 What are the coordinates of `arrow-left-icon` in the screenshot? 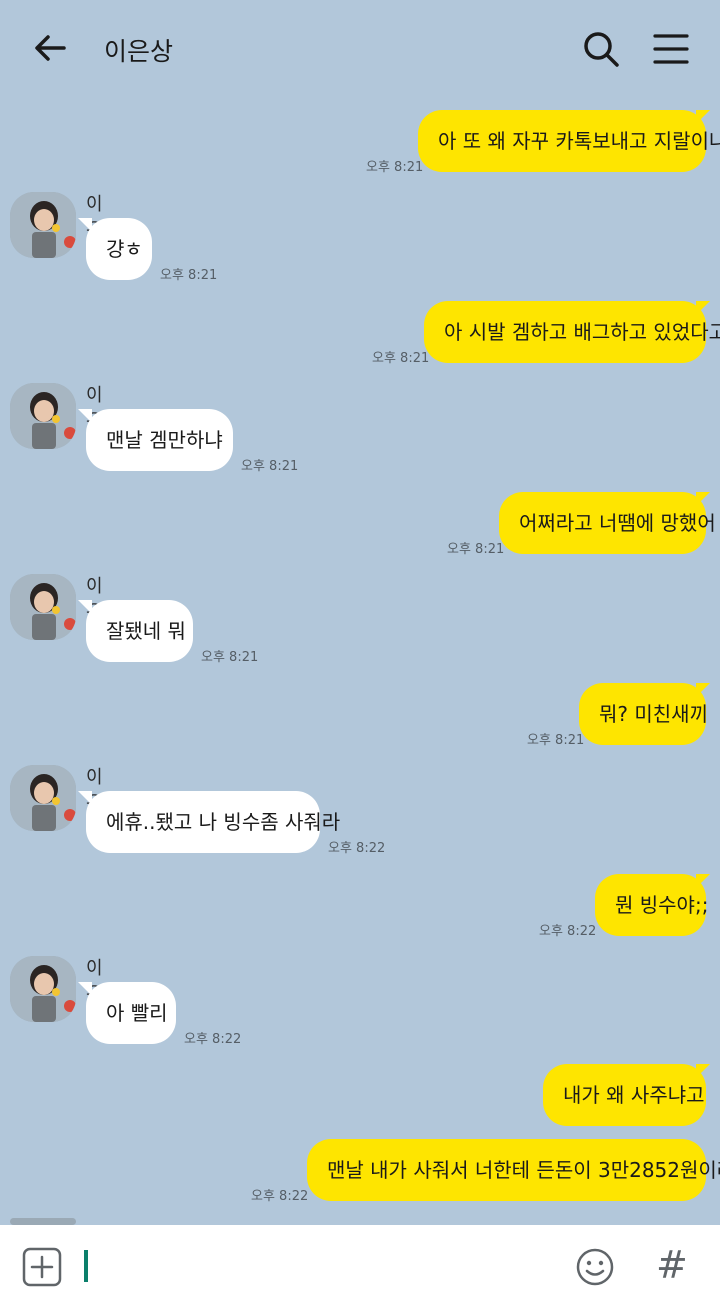 It's located at (50, 48).